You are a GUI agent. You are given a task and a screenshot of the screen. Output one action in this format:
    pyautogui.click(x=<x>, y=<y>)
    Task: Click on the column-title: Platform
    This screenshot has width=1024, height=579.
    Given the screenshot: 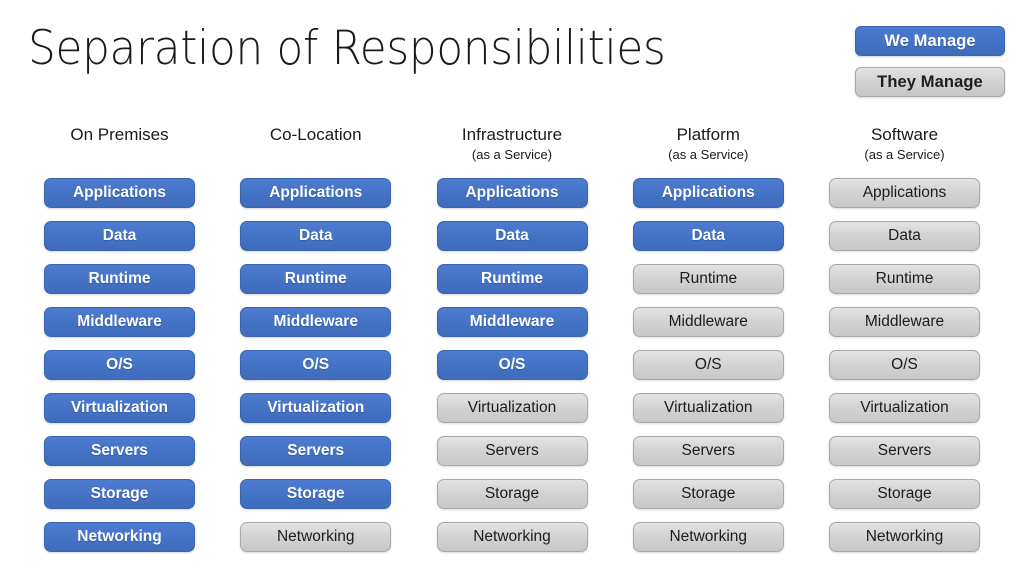 What is the action you would take?
    pyautogui.click(x=708, y=134)
    